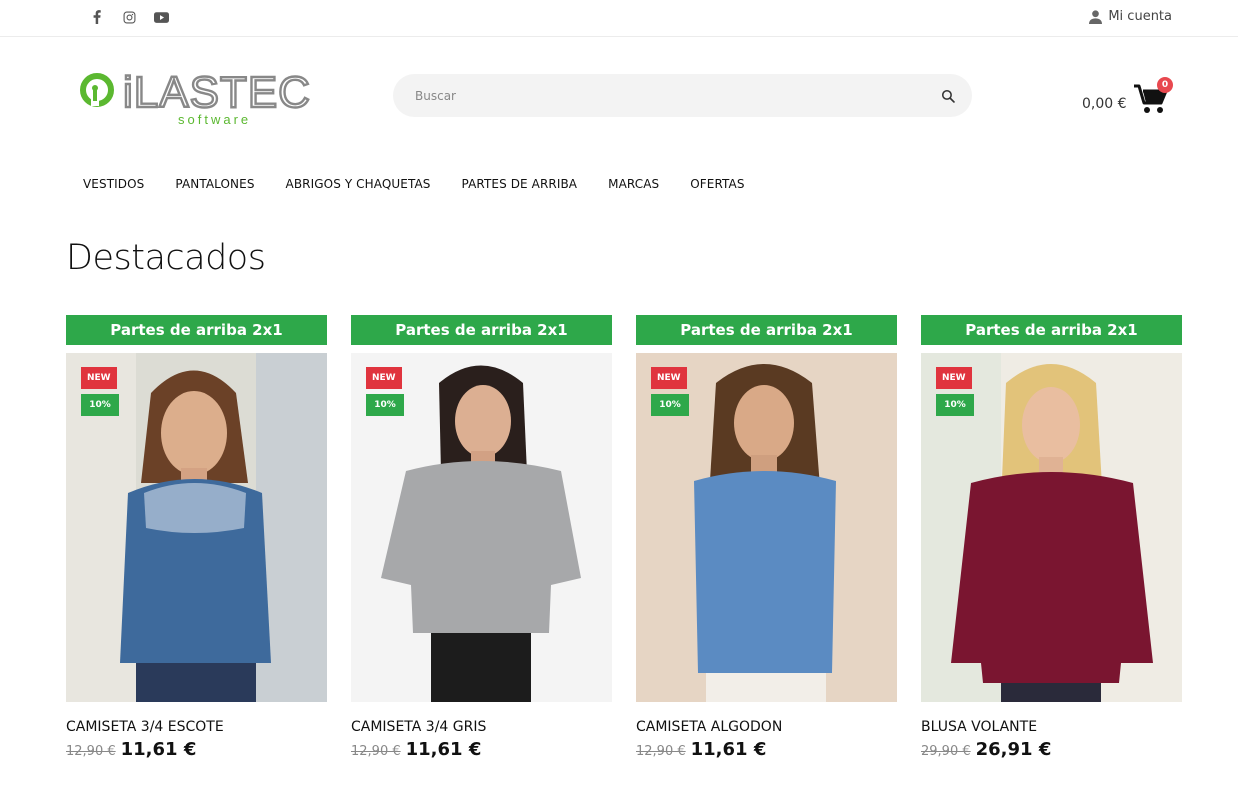 The height and width of the screenshot is (808, 1238). I want to click on instagram-icon, so click(129, 17).